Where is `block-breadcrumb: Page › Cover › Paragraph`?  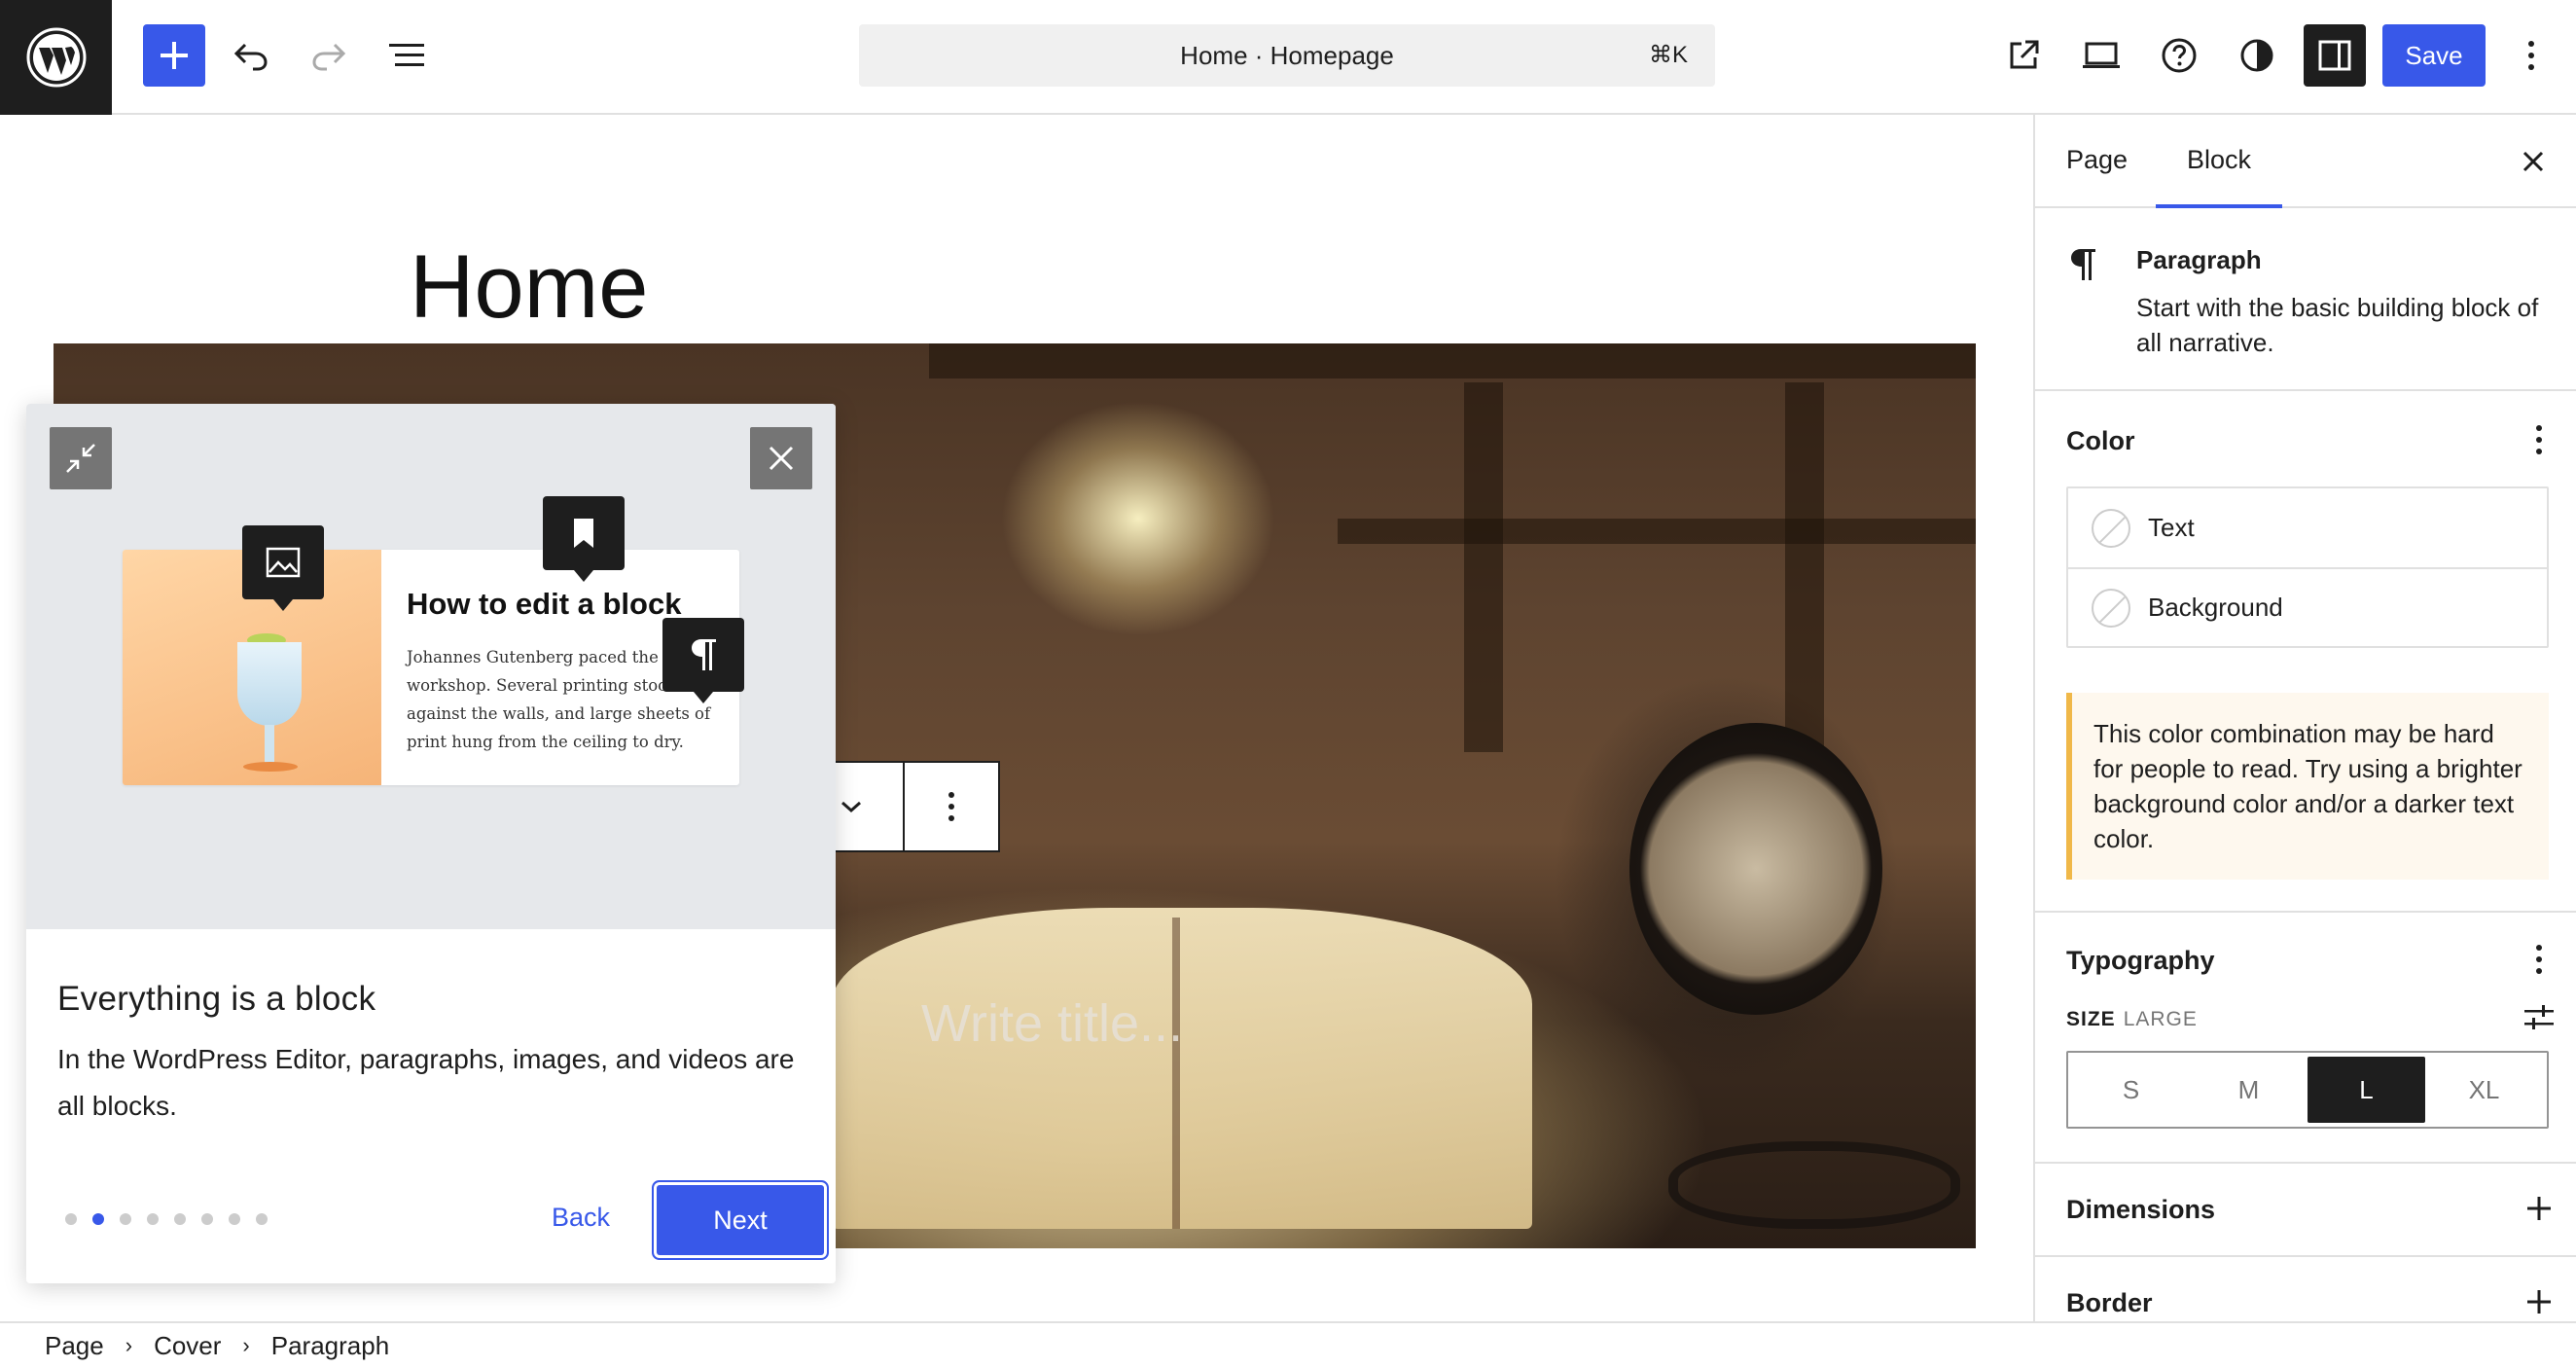 block-breadcrumb: Page › Cover › Paragraph is located at coordinates (1288, 1344).